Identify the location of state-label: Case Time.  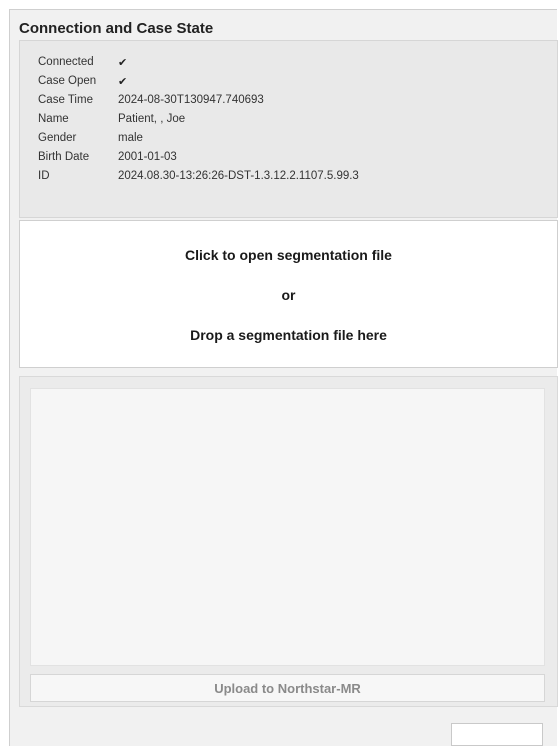
(65, 100).